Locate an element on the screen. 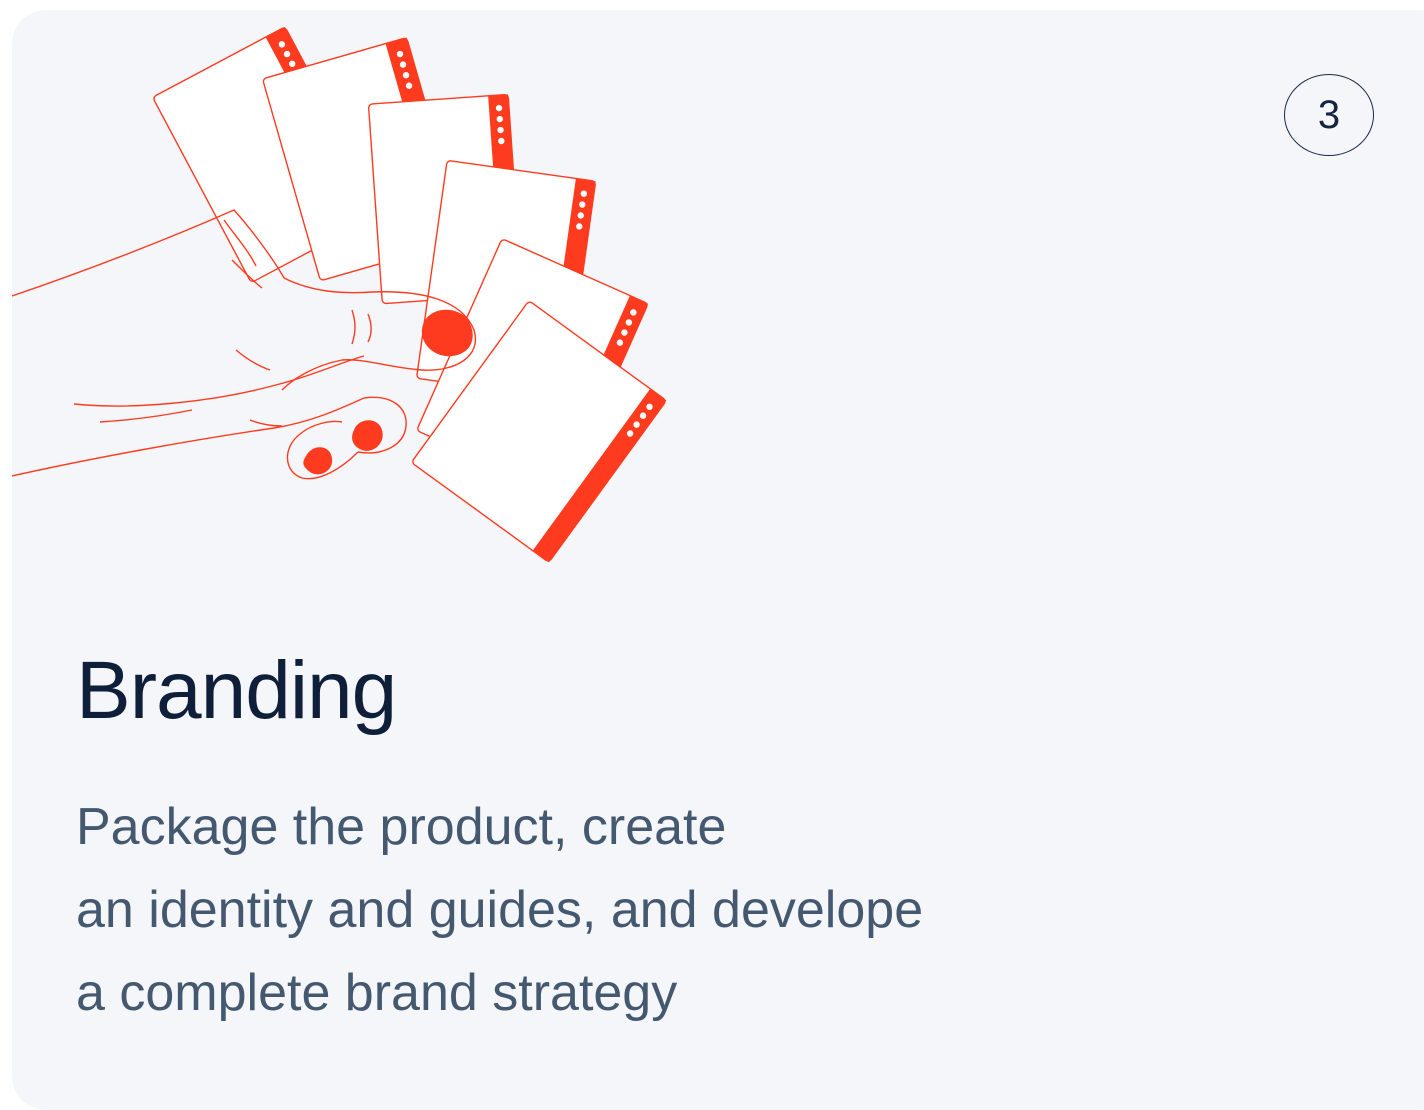 Image resolution: width=1424 pixels, height=1110 pixels. step-number-badge: 3 is located at coordinates (1329, 115).